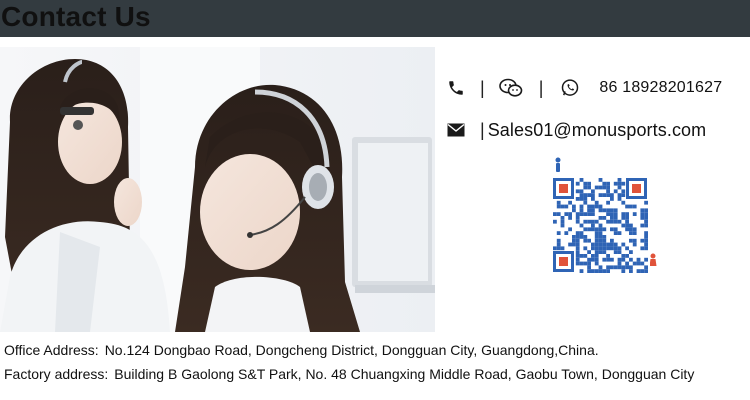 Image resolution: width=750 pixels, height=400 pixels. I want to click on header-bar: Contact Us, so click(375, 18).